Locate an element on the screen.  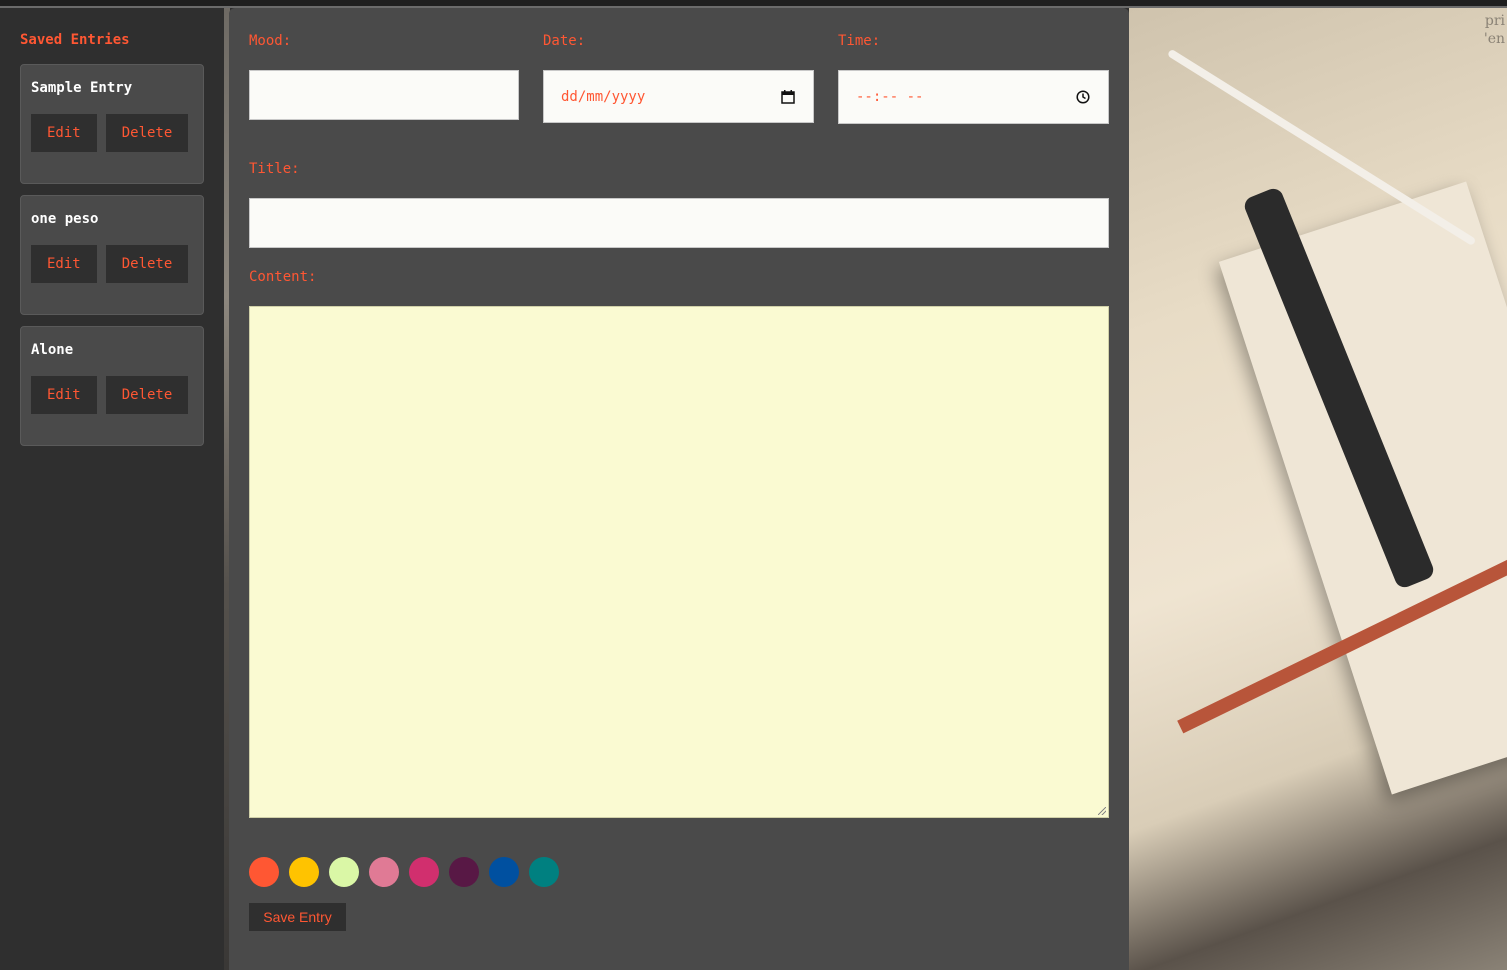
date-label: Date: is located at coordinates (564, 41).